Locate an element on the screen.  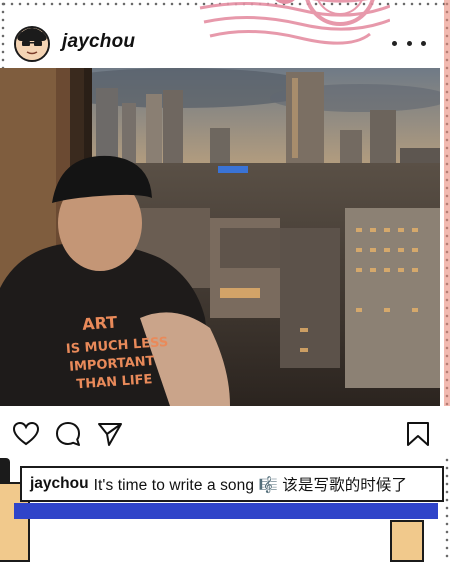
caption-blue-bar is located at coordinates (226, 511).